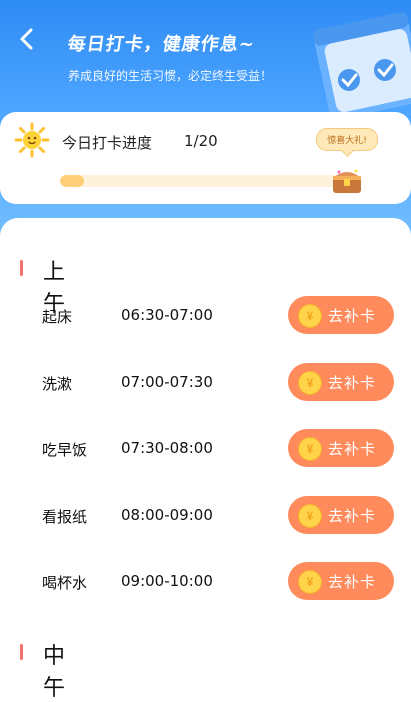  Describe the element at coordinates (65, 517) in the screenshot. I see `task-name: 看报纸` at that location.